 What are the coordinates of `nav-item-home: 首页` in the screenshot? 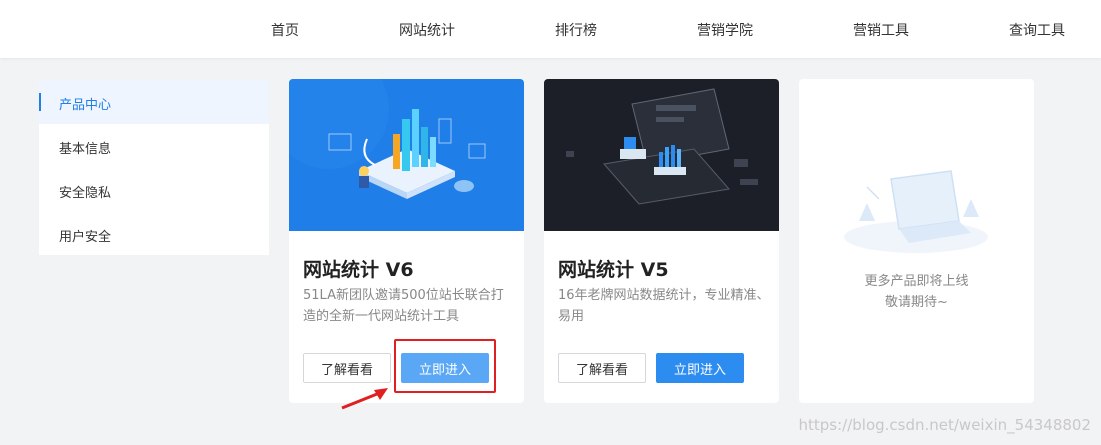 It's located at (285, 30).